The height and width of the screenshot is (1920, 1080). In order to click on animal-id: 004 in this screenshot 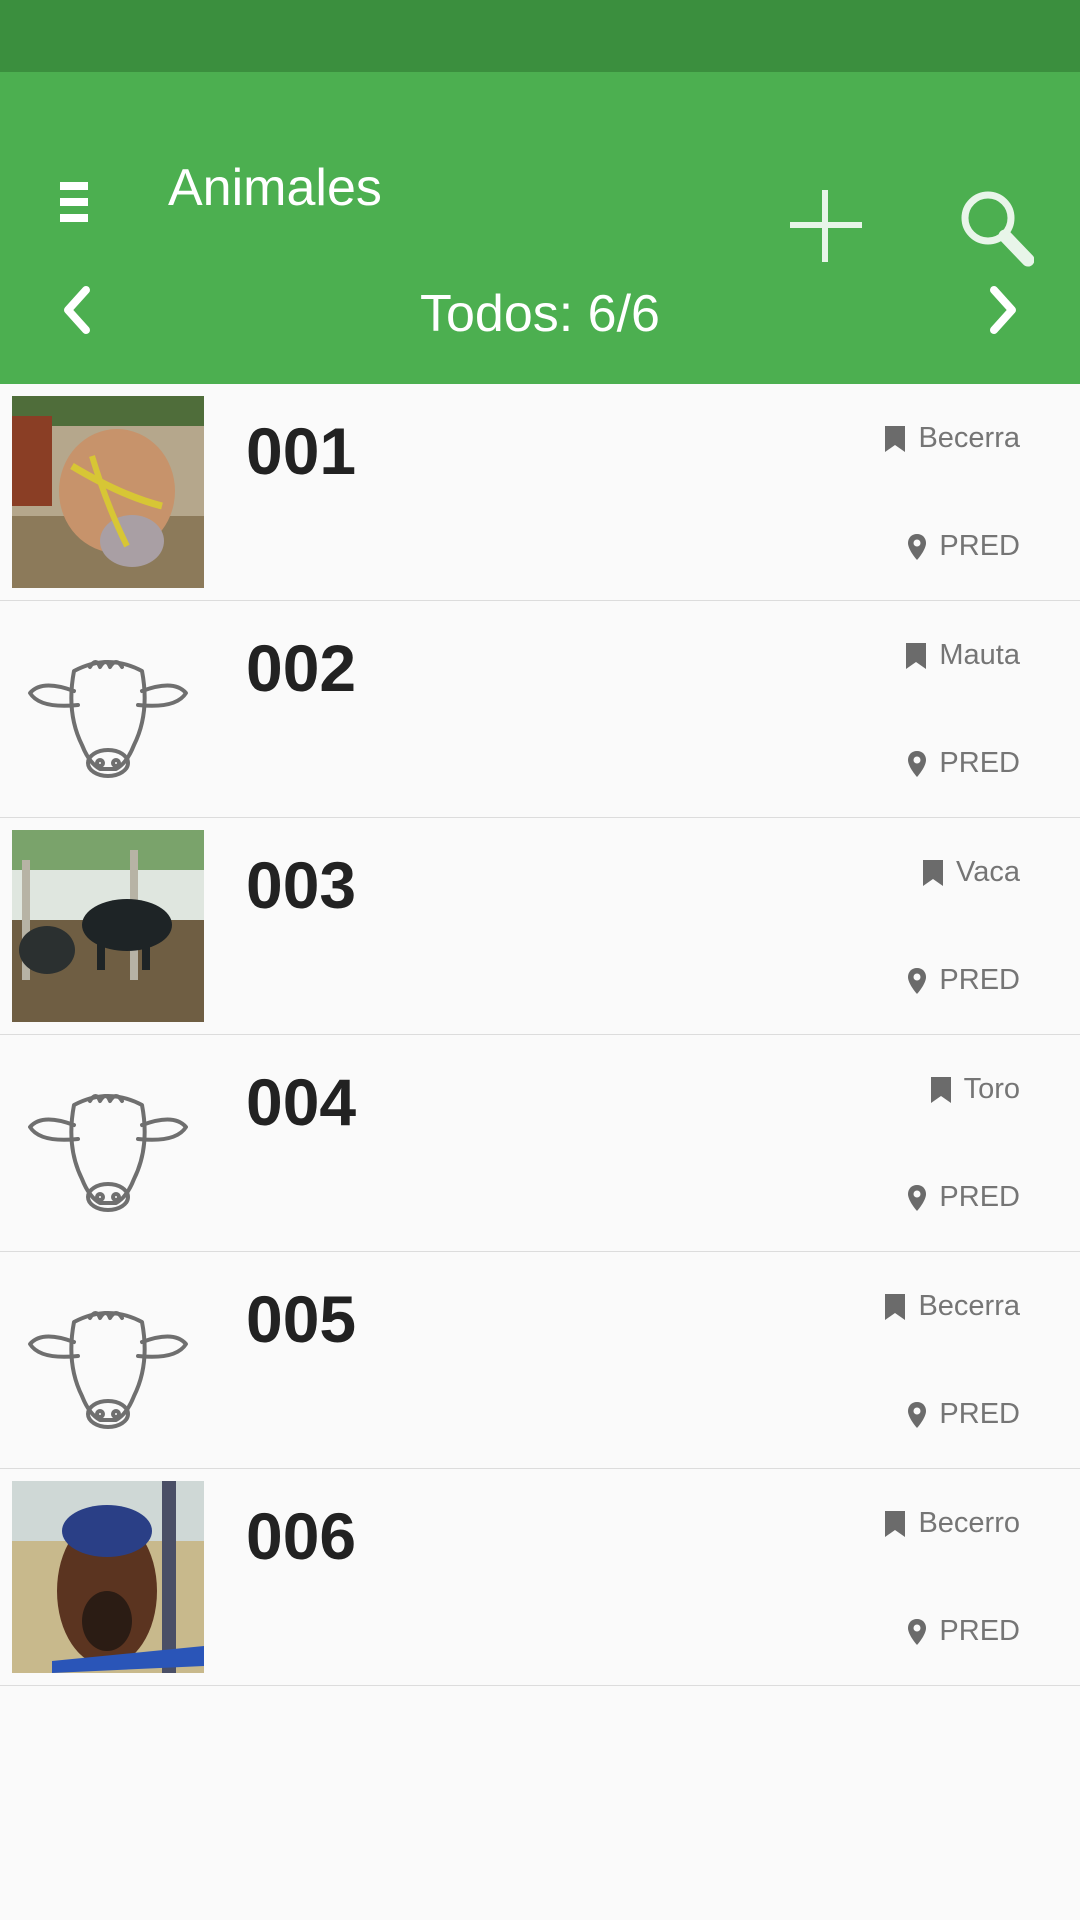, I will do `click(301, 1102)`.